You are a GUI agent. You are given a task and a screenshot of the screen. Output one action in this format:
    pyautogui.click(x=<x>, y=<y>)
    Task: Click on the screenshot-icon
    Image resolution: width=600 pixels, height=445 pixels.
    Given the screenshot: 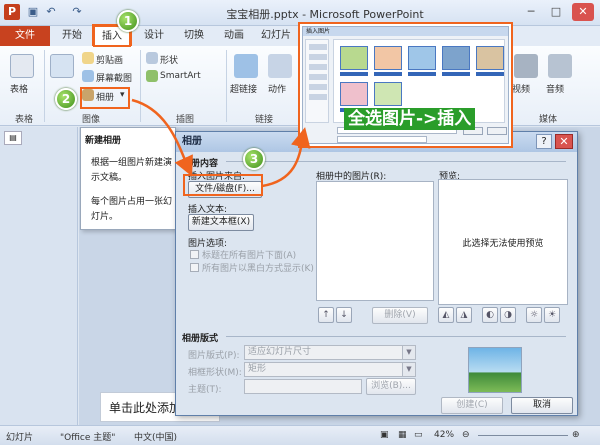 What is the action you would take?
    pyautogui.click(x=88, y=76)
    